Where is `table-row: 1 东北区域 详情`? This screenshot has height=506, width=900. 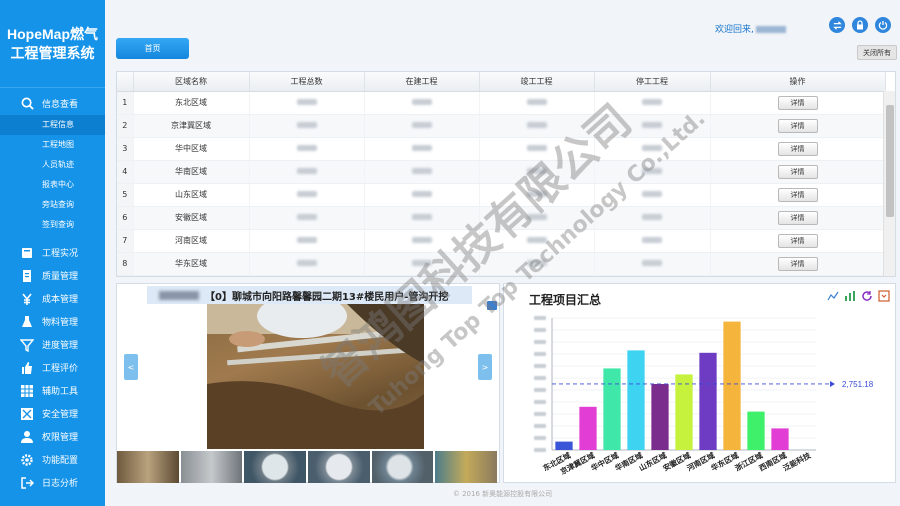 table-row: 1 东北区域 详情 is located at coordinates (501, 103).